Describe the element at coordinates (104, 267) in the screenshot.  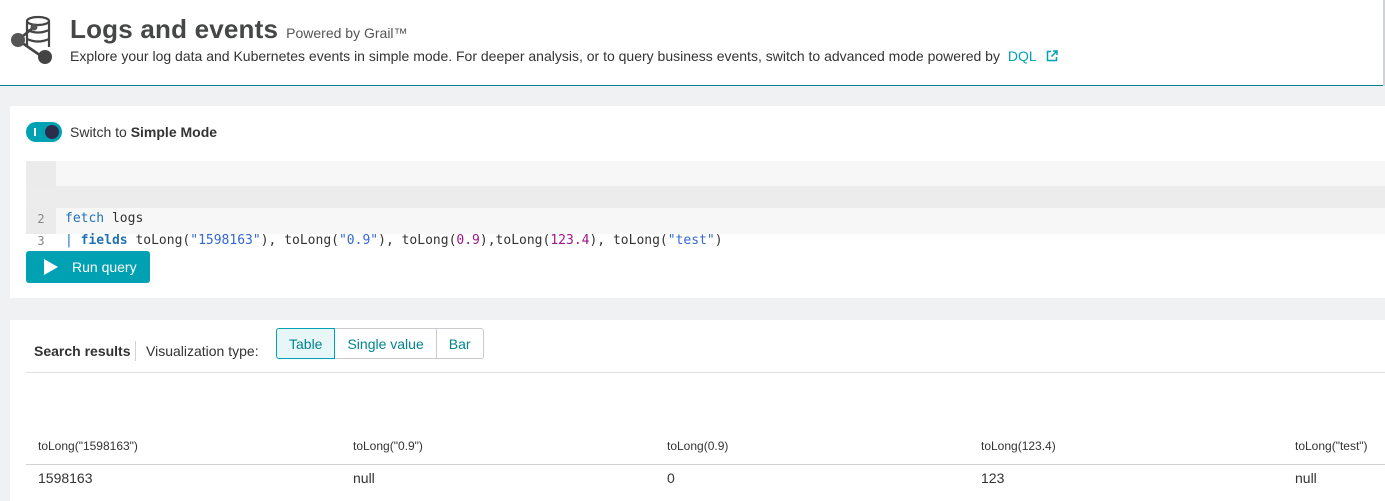
I see `run-query-label: Run query` at that location.